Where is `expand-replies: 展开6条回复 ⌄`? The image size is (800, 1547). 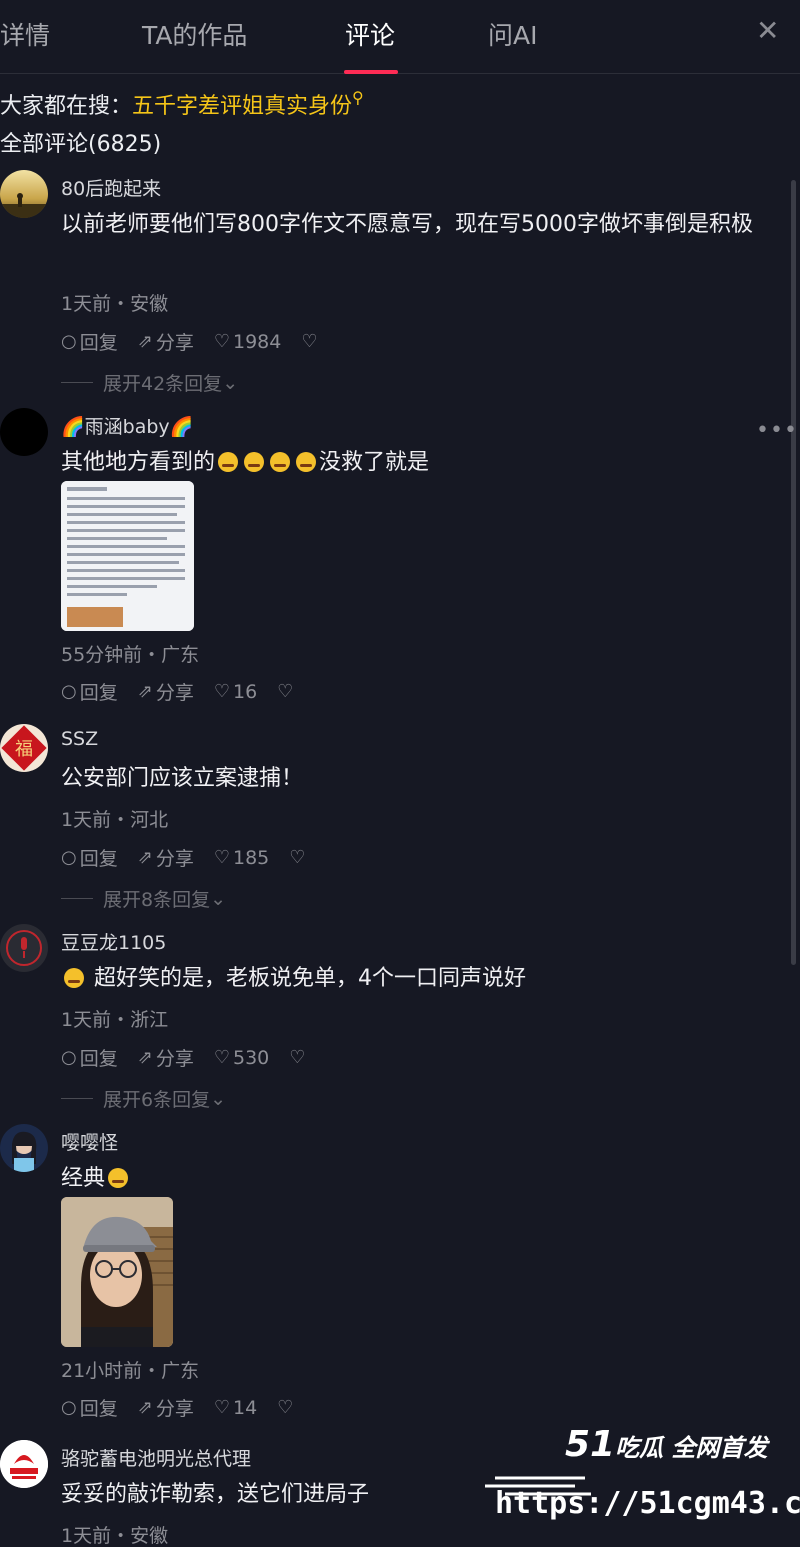
expand-replies: 展开6条回复 ⌄ is located at coordinates (143, 1098).